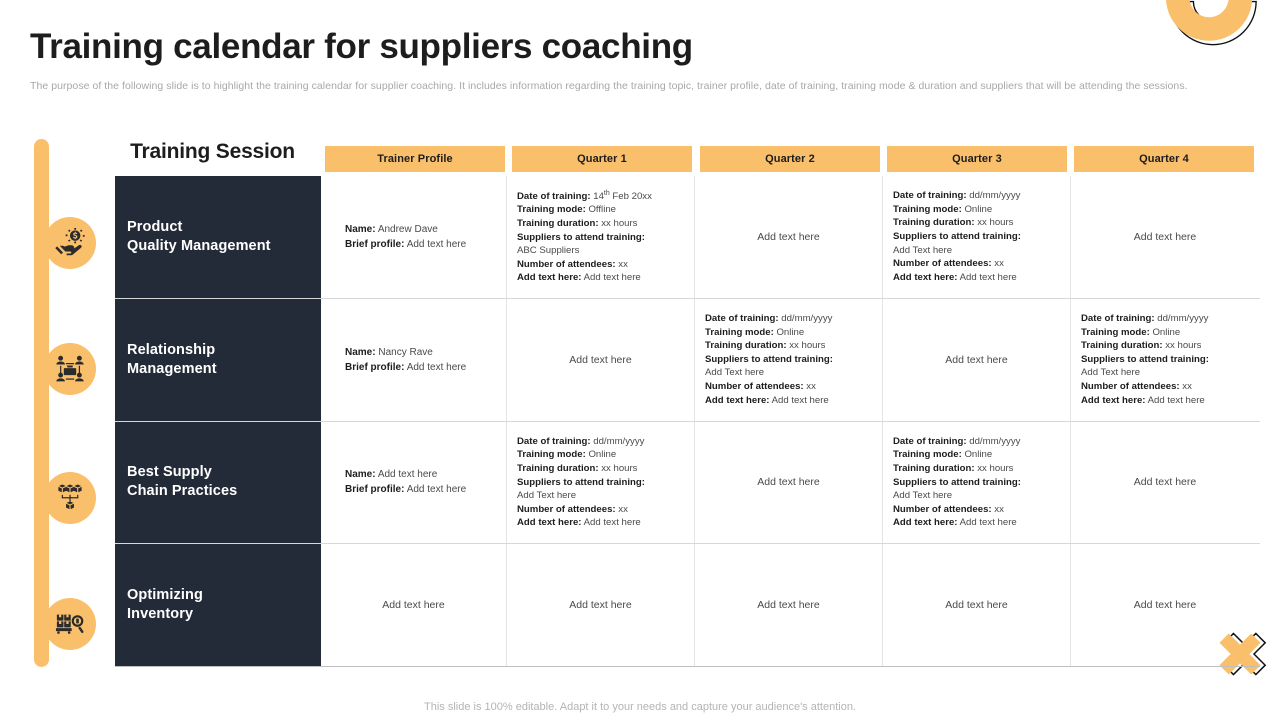 This screenshot has height=720, width=1280. I want to click on column-header-quarter-2: Quarter 2, so click(792, 157).